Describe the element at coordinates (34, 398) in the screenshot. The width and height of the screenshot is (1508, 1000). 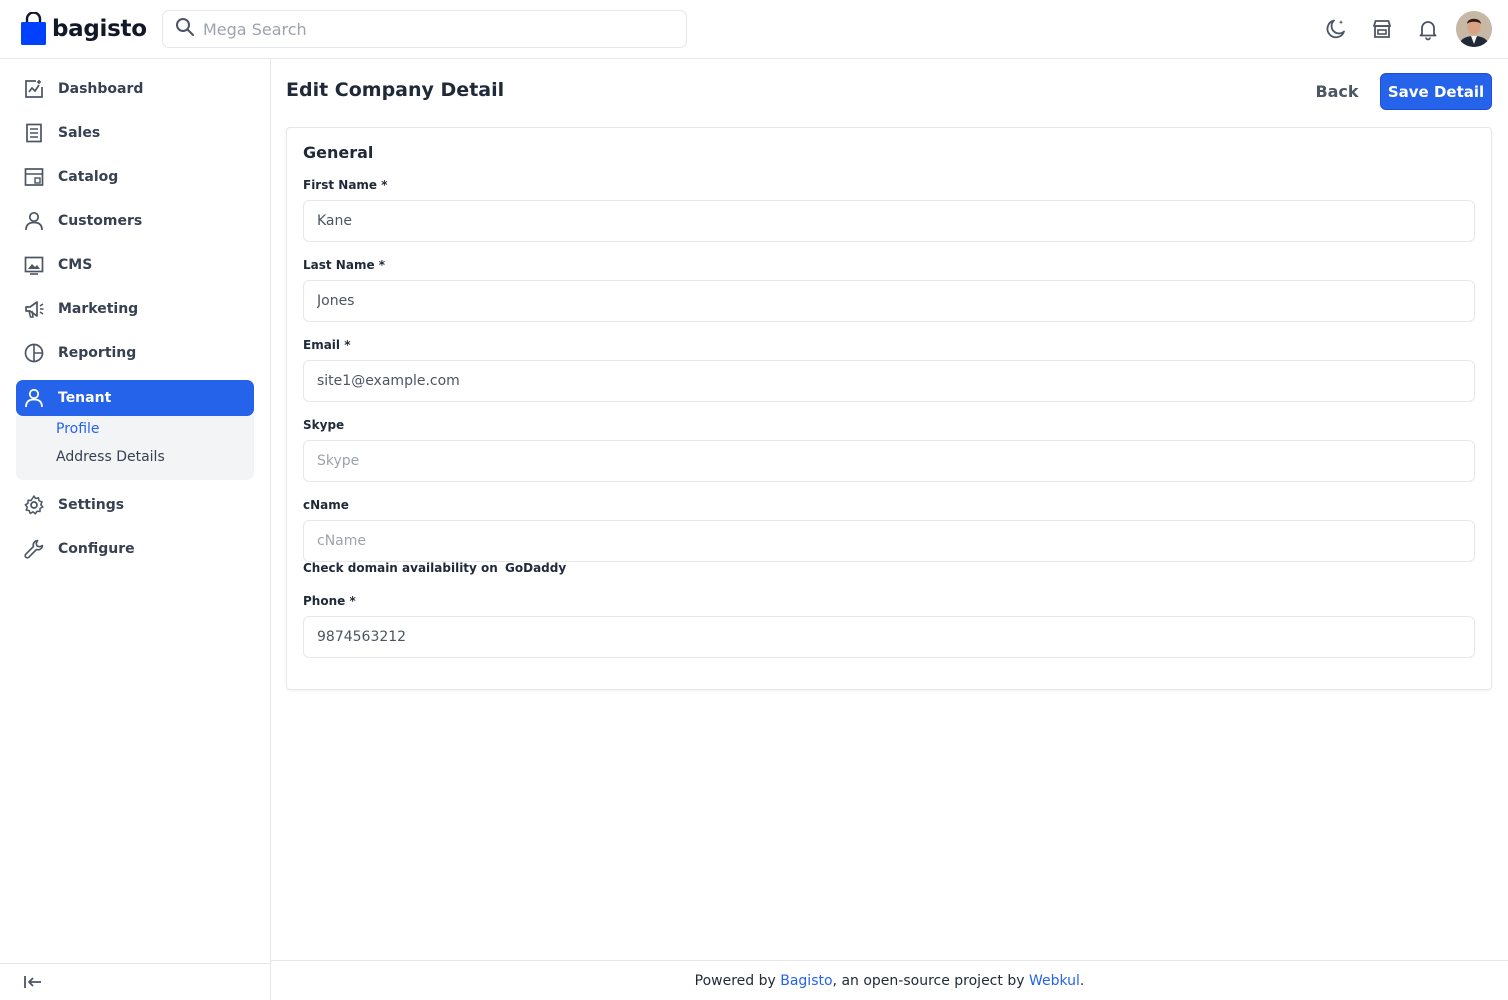
I see `tenant-icon` at that location.